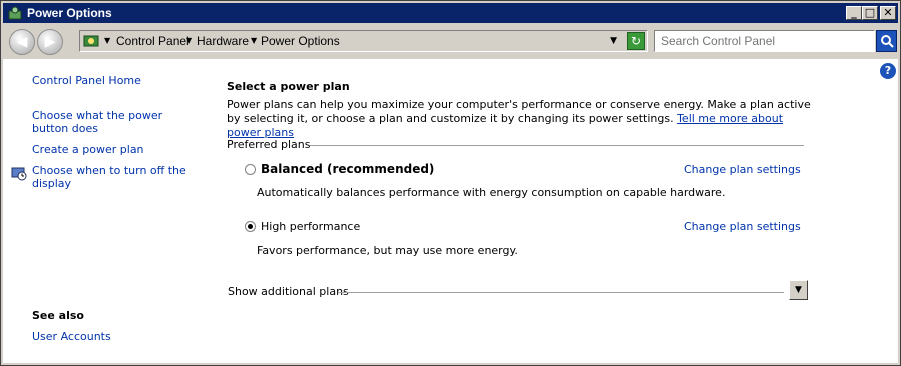  I want to click on balanced-plan-name: Balanced (recommended), so click(347, 169).